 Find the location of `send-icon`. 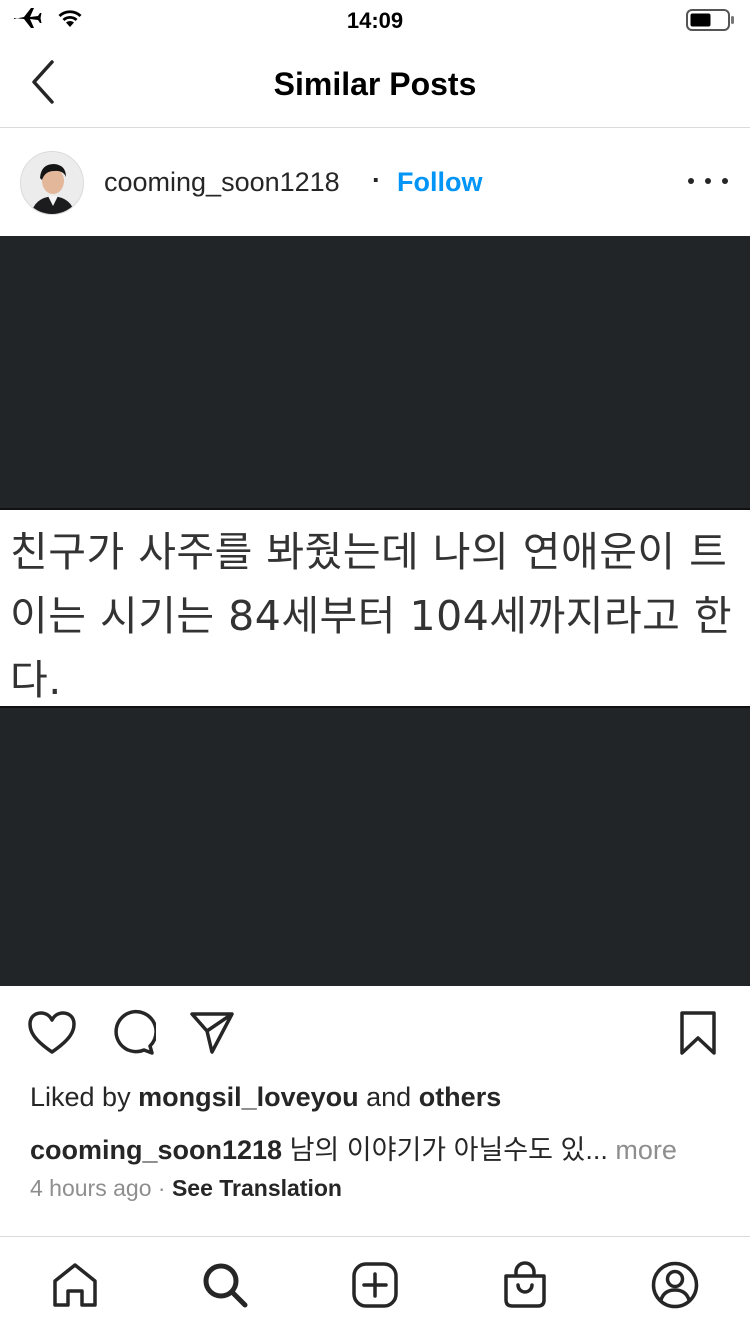

send-icon is located at coordinates (212, 1035).